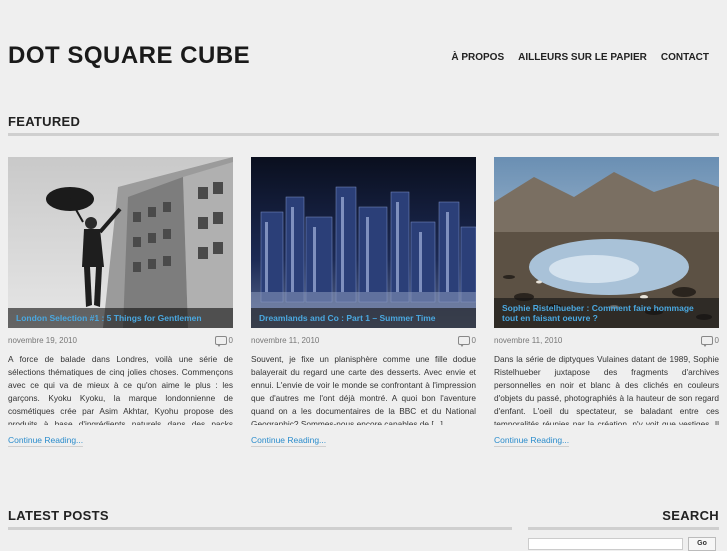 The width and height of the screenshot is (727, 551). I want to click on search-divider, so click(623, 528).